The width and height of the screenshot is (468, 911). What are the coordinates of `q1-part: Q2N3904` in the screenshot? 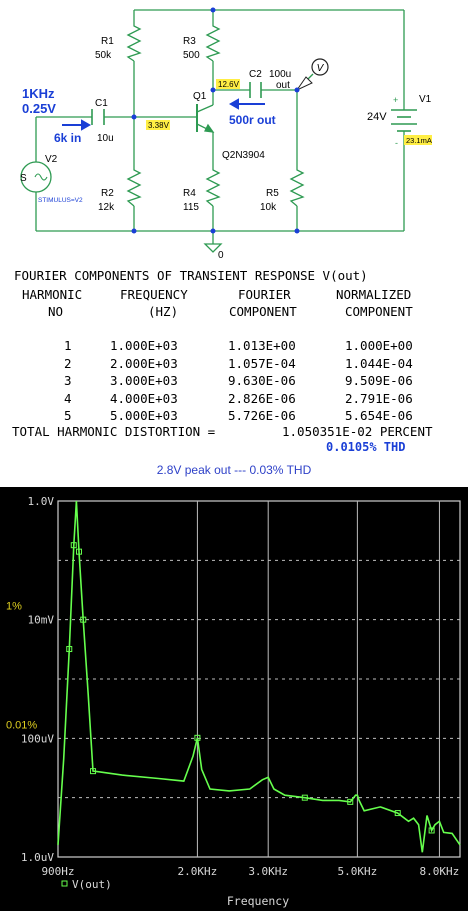 It's located at (243, 155).